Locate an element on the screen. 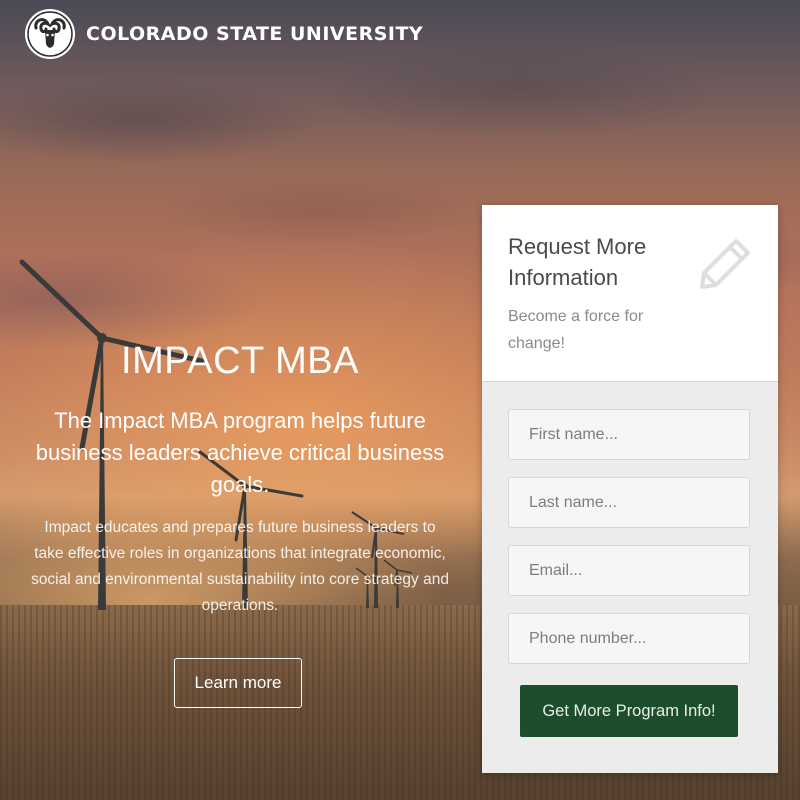  hero-title-rest: MBA is located at coordinates (311, 361).